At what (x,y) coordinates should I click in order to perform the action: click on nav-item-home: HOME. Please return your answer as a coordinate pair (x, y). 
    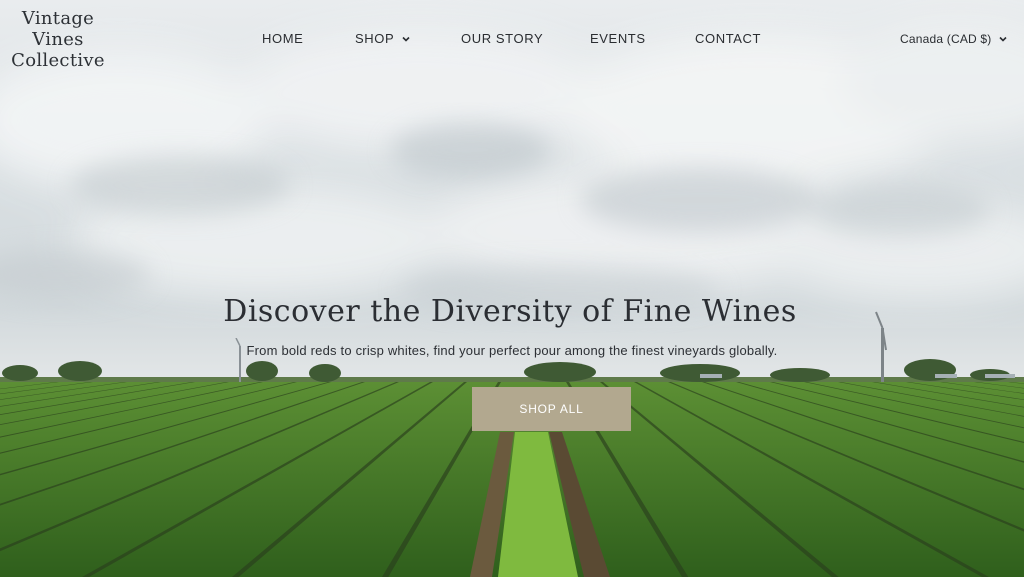
    Looking at the image, I should click on (282, 38).